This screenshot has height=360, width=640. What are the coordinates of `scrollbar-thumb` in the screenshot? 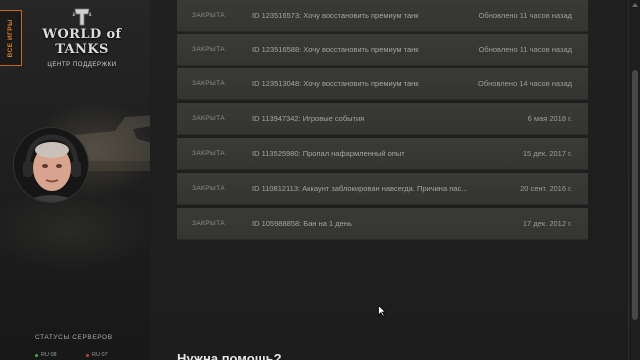 It's located at (635, 195).